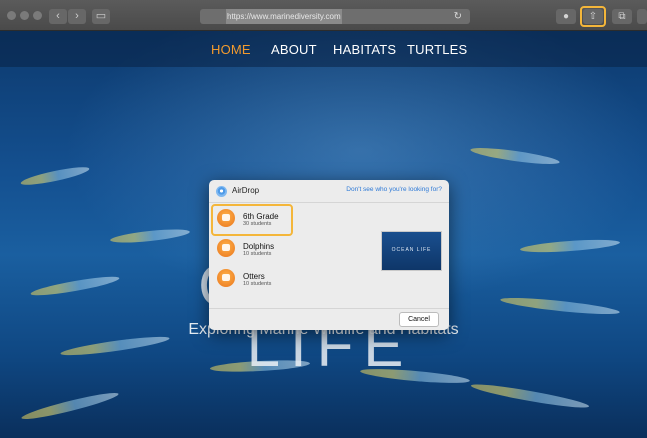 This screenshot has width=647, height=438. I want to click on recipient-otters: Otters 10 students, so click(288, 280).